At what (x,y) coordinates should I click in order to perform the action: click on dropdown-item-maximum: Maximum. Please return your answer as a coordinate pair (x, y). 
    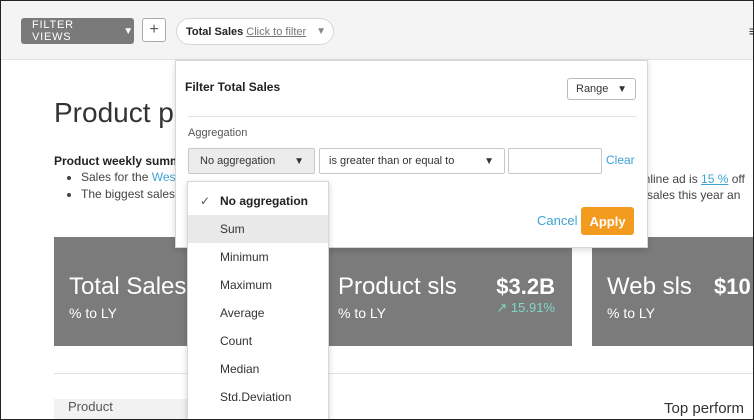
    Looking at the image, I should click on (258, 285).